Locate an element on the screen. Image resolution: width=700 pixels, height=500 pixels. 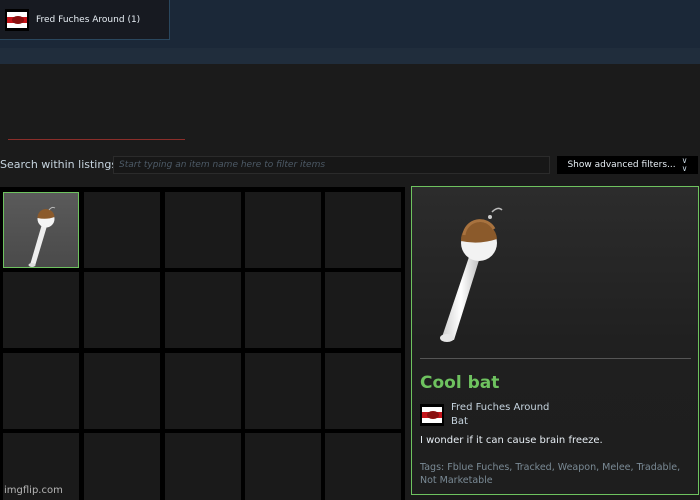
game-tab: Fred Fuches Around (1) is located at coordinates (85, 20).